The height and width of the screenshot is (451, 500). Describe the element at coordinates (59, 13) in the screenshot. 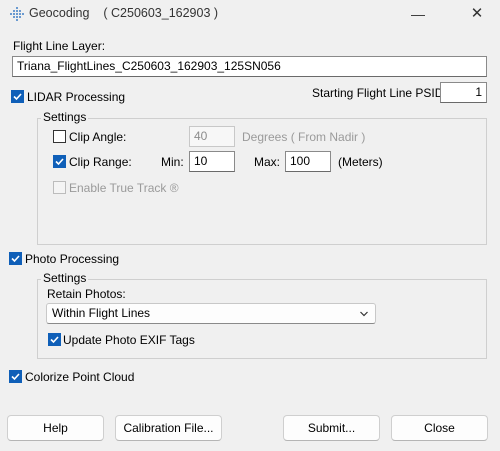

I see `window-title-name: Geocoding` at that location.